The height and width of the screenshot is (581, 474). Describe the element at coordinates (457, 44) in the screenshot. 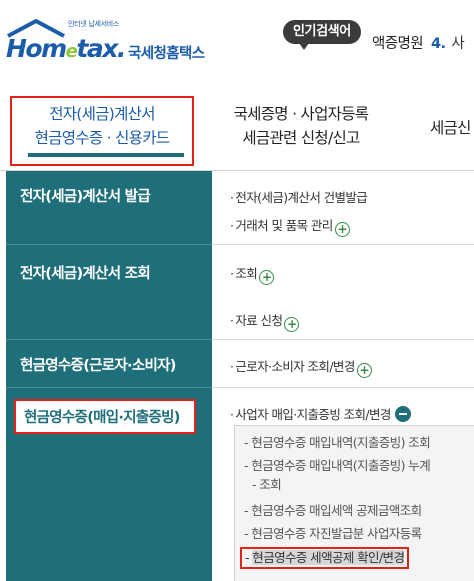

I see `ticker-next-term: 사` at that location.